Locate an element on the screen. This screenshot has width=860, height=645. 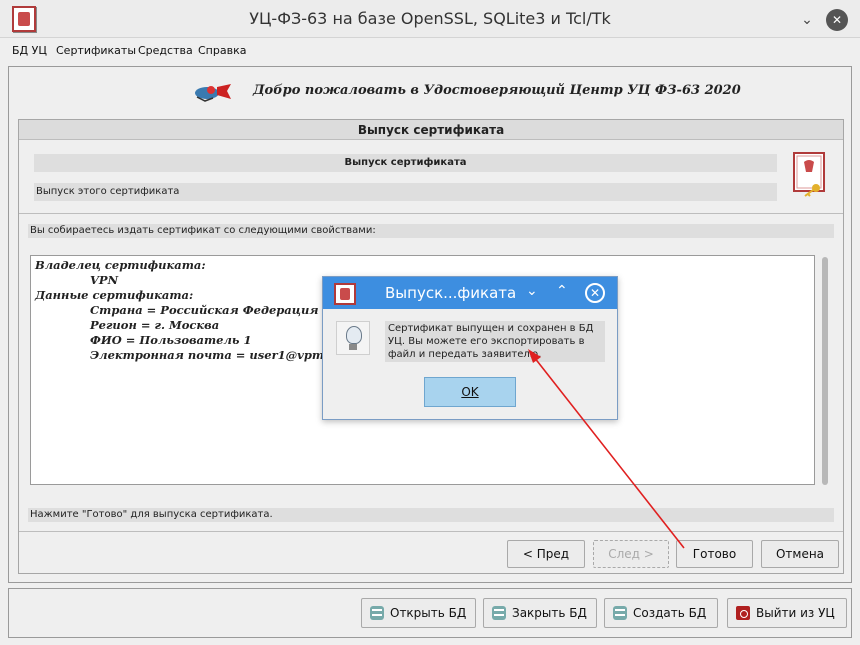
scrollbar-thumb is located at coordinates (825, 371).